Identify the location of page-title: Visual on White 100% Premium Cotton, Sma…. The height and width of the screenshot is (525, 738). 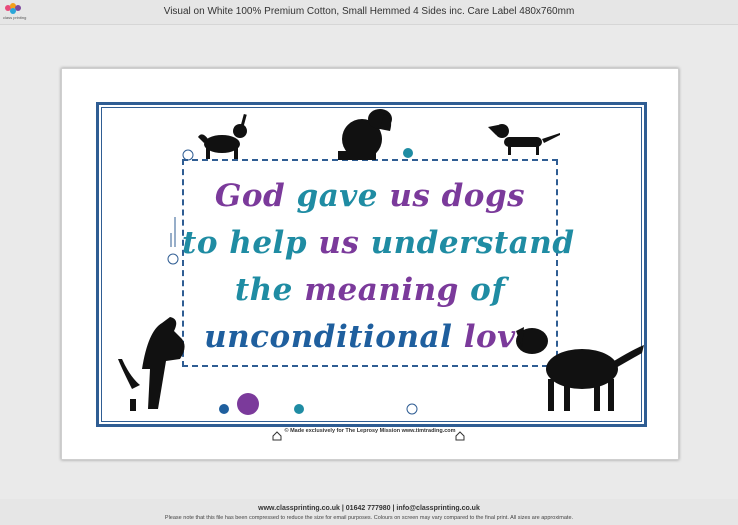
(369, 11).